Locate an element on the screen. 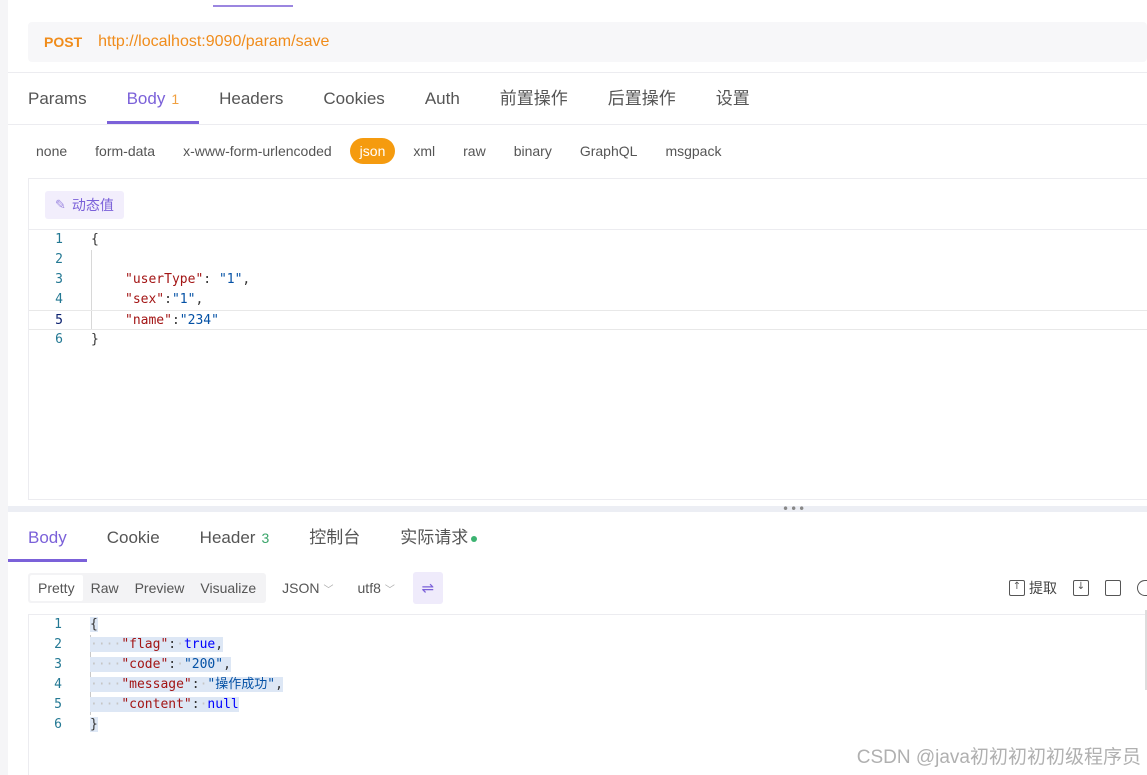 The image size is (1147, 775). code-line: 4 "sex":"1", is located at coordinates (129, 299).